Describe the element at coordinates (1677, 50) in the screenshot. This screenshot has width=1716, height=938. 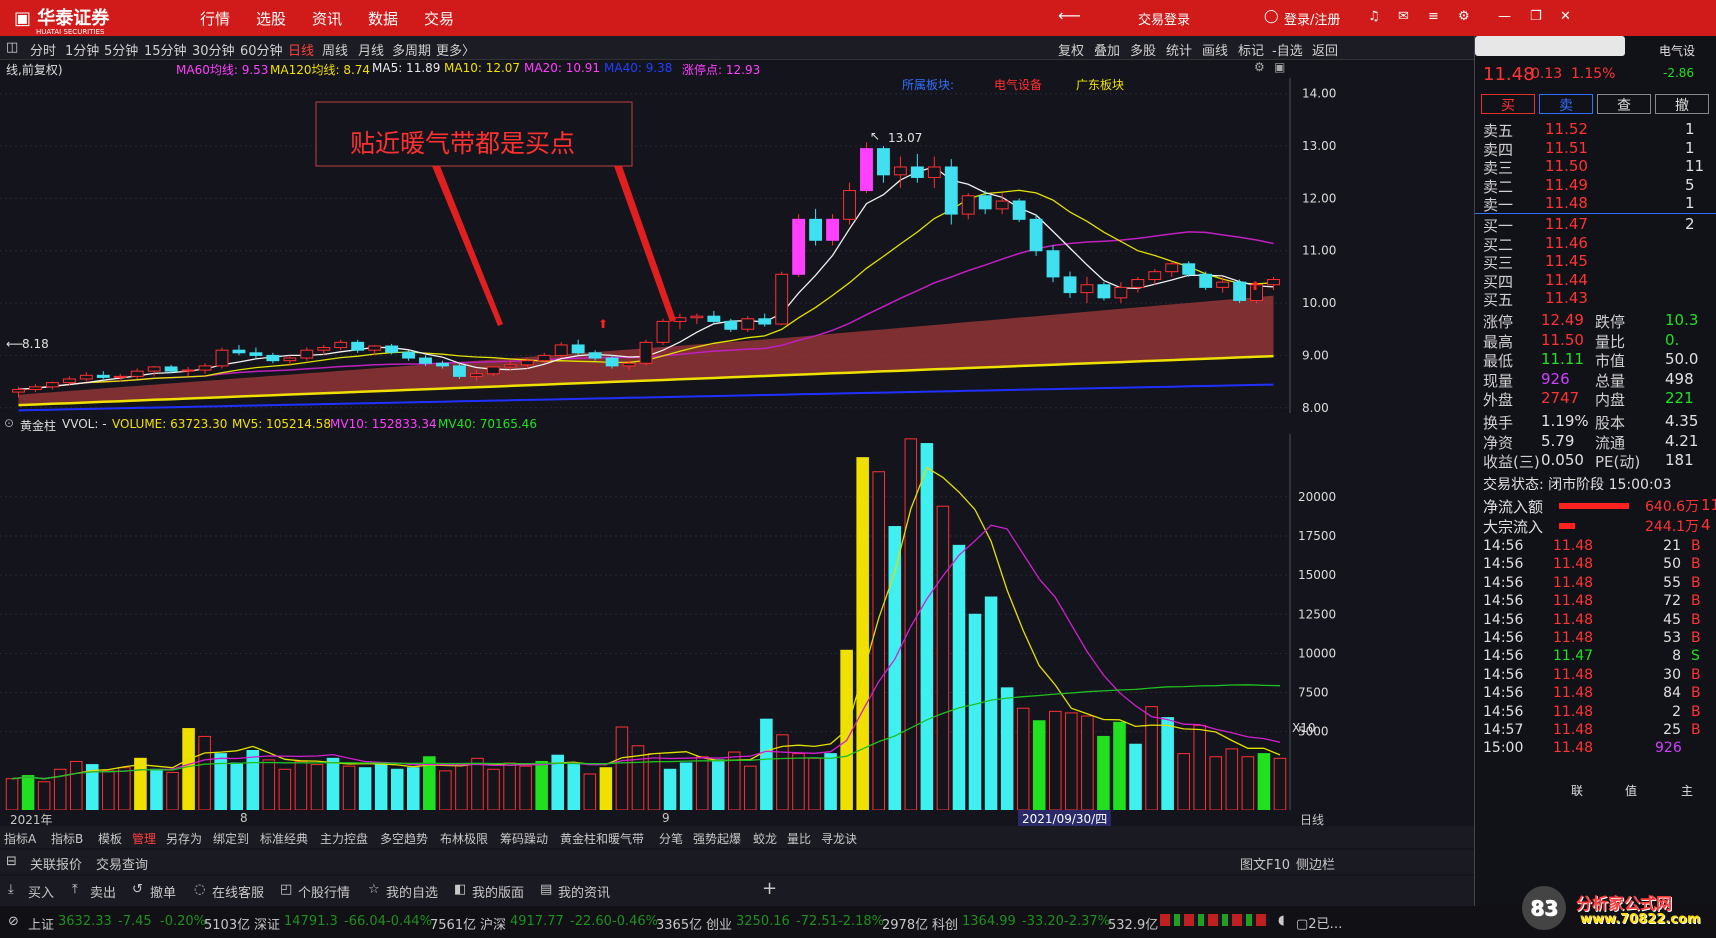
I see `sector-name: 电气设` at that location.